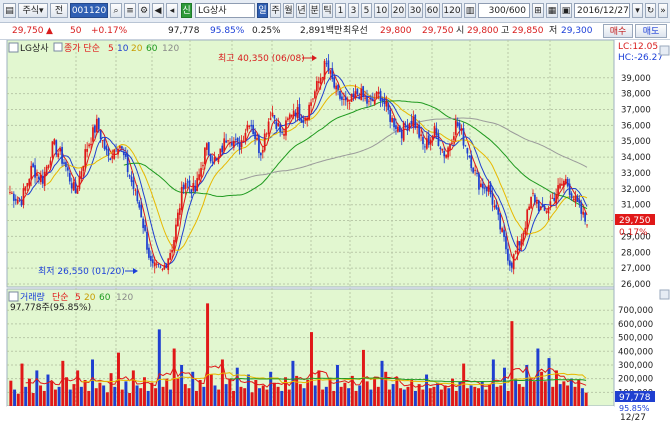  What do you see at coordinates (636, 190) in the screenshot?
I see `price-tick-label: 32,000` at bounding box center [636, 190].